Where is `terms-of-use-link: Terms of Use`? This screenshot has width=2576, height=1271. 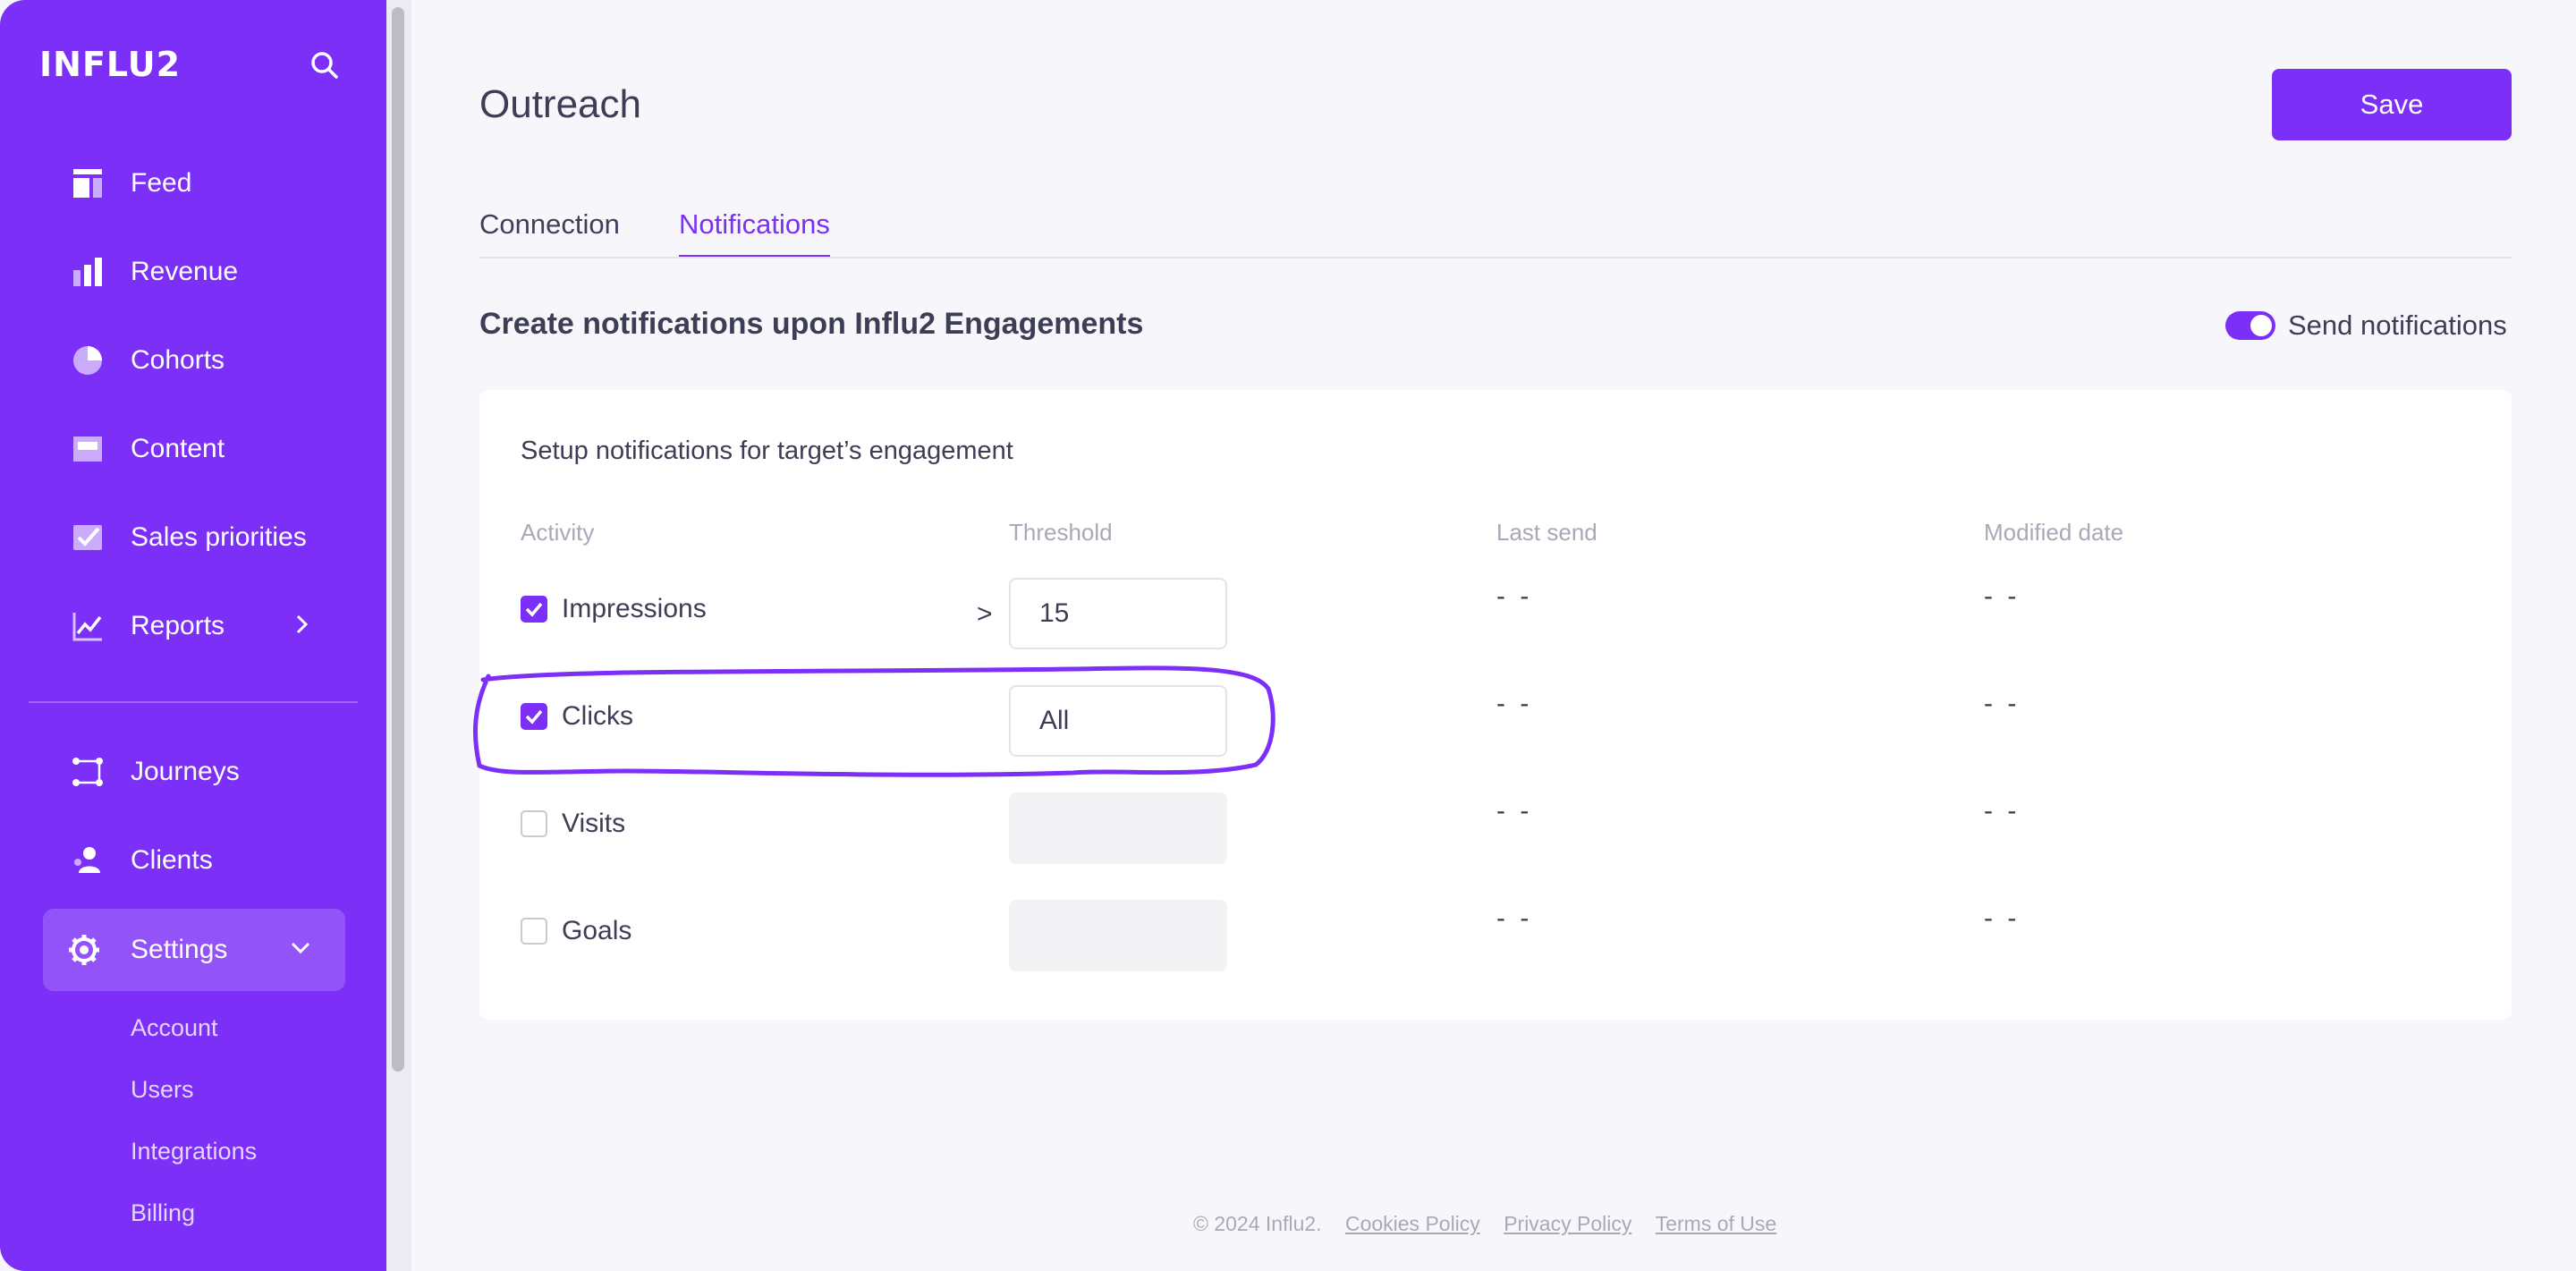
terms-of-use-link: Terms of Use is located at coordinates (1716, 1223).